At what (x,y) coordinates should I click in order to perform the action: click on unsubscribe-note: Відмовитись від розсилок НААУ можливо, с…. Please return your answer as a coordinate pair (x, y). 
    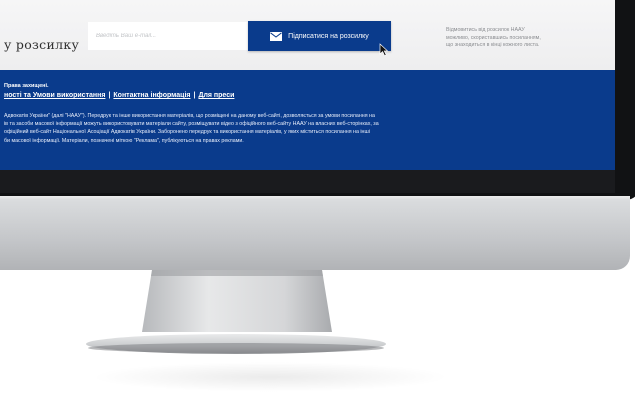
    Looking at the image, I should click on (516, 38).